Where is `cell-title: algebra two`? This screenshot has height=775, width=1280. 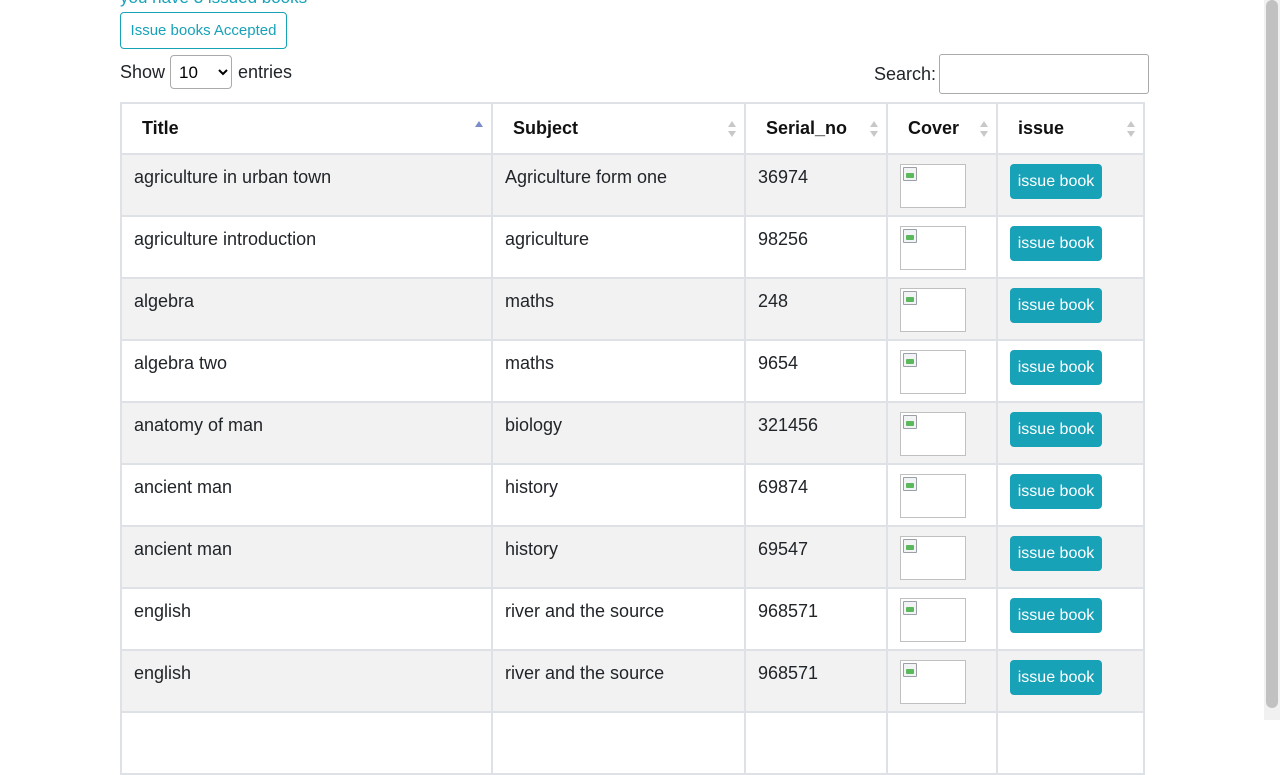 cell-title: algebra two is located at coordinates (306, 371).